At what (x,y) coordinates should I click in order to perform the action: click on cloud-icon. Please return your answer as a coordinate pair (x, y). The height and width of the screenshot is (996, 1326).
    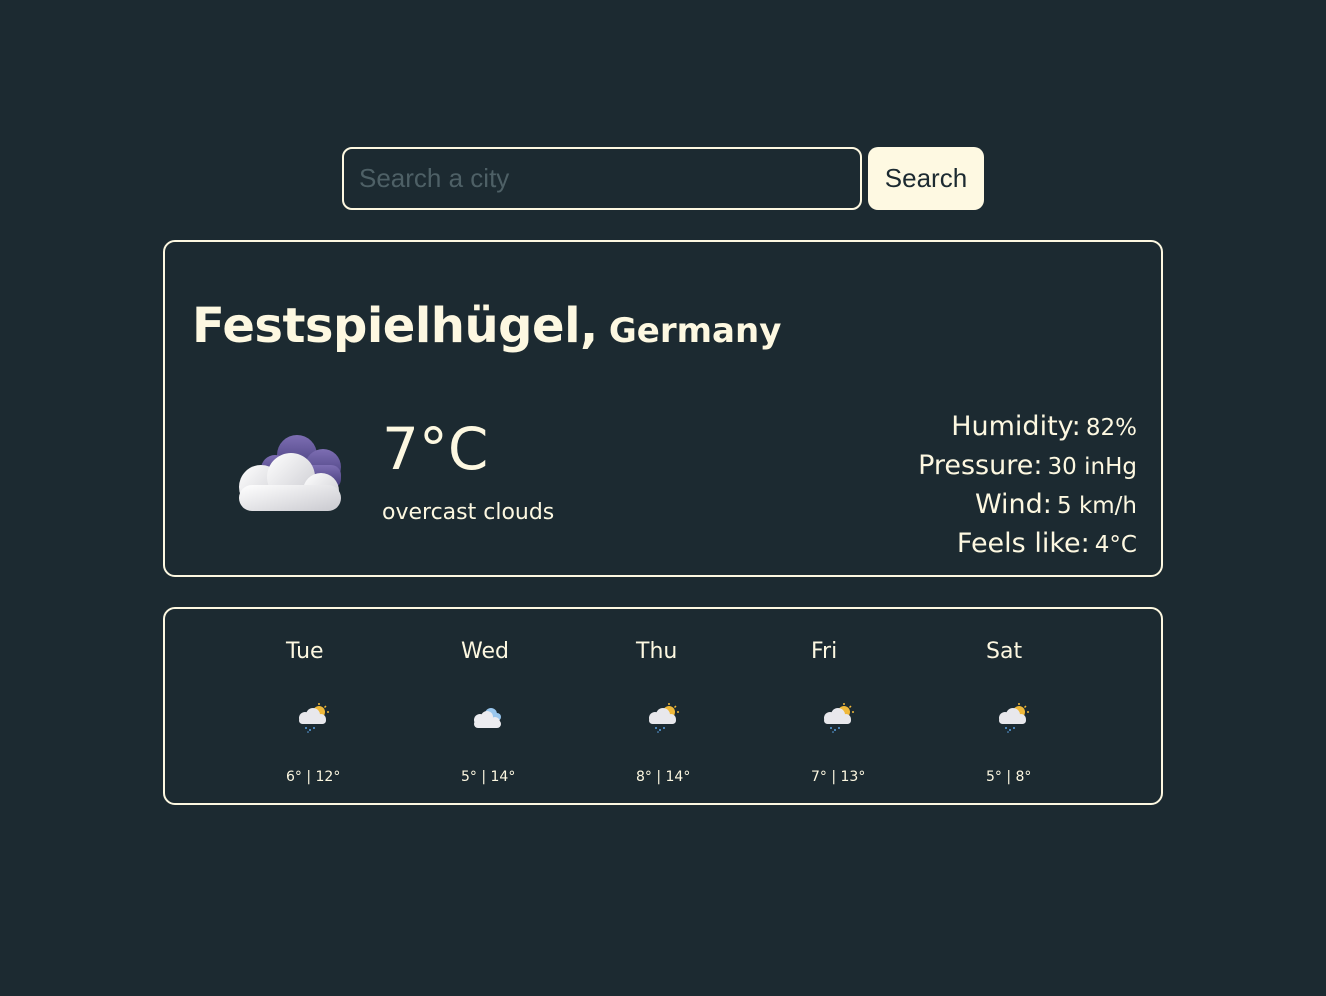
    Looking at the image, I should click on (487, 718).